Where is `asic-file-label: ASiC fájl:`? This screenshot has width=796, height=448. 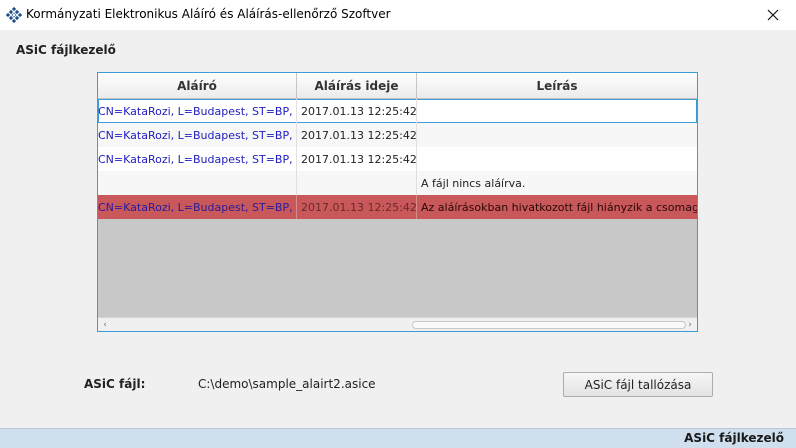
asic-file-label: ASiC fájl: is located at coordinates (115, 384).